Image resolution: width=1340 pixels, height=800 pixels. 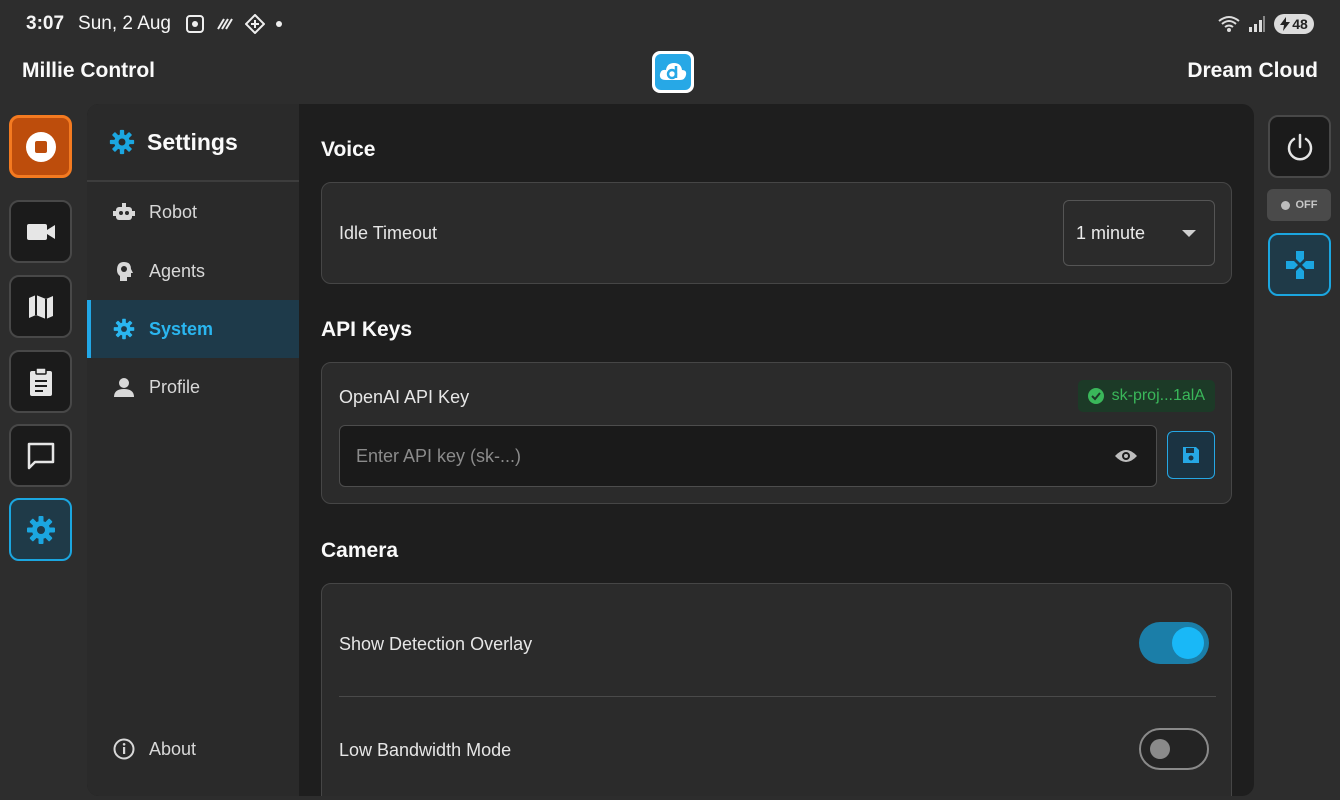 What do you see at coordinates (1095, 396) in the screenshot?
I see `check-circle-icon` at bounding box center [1095, 396].